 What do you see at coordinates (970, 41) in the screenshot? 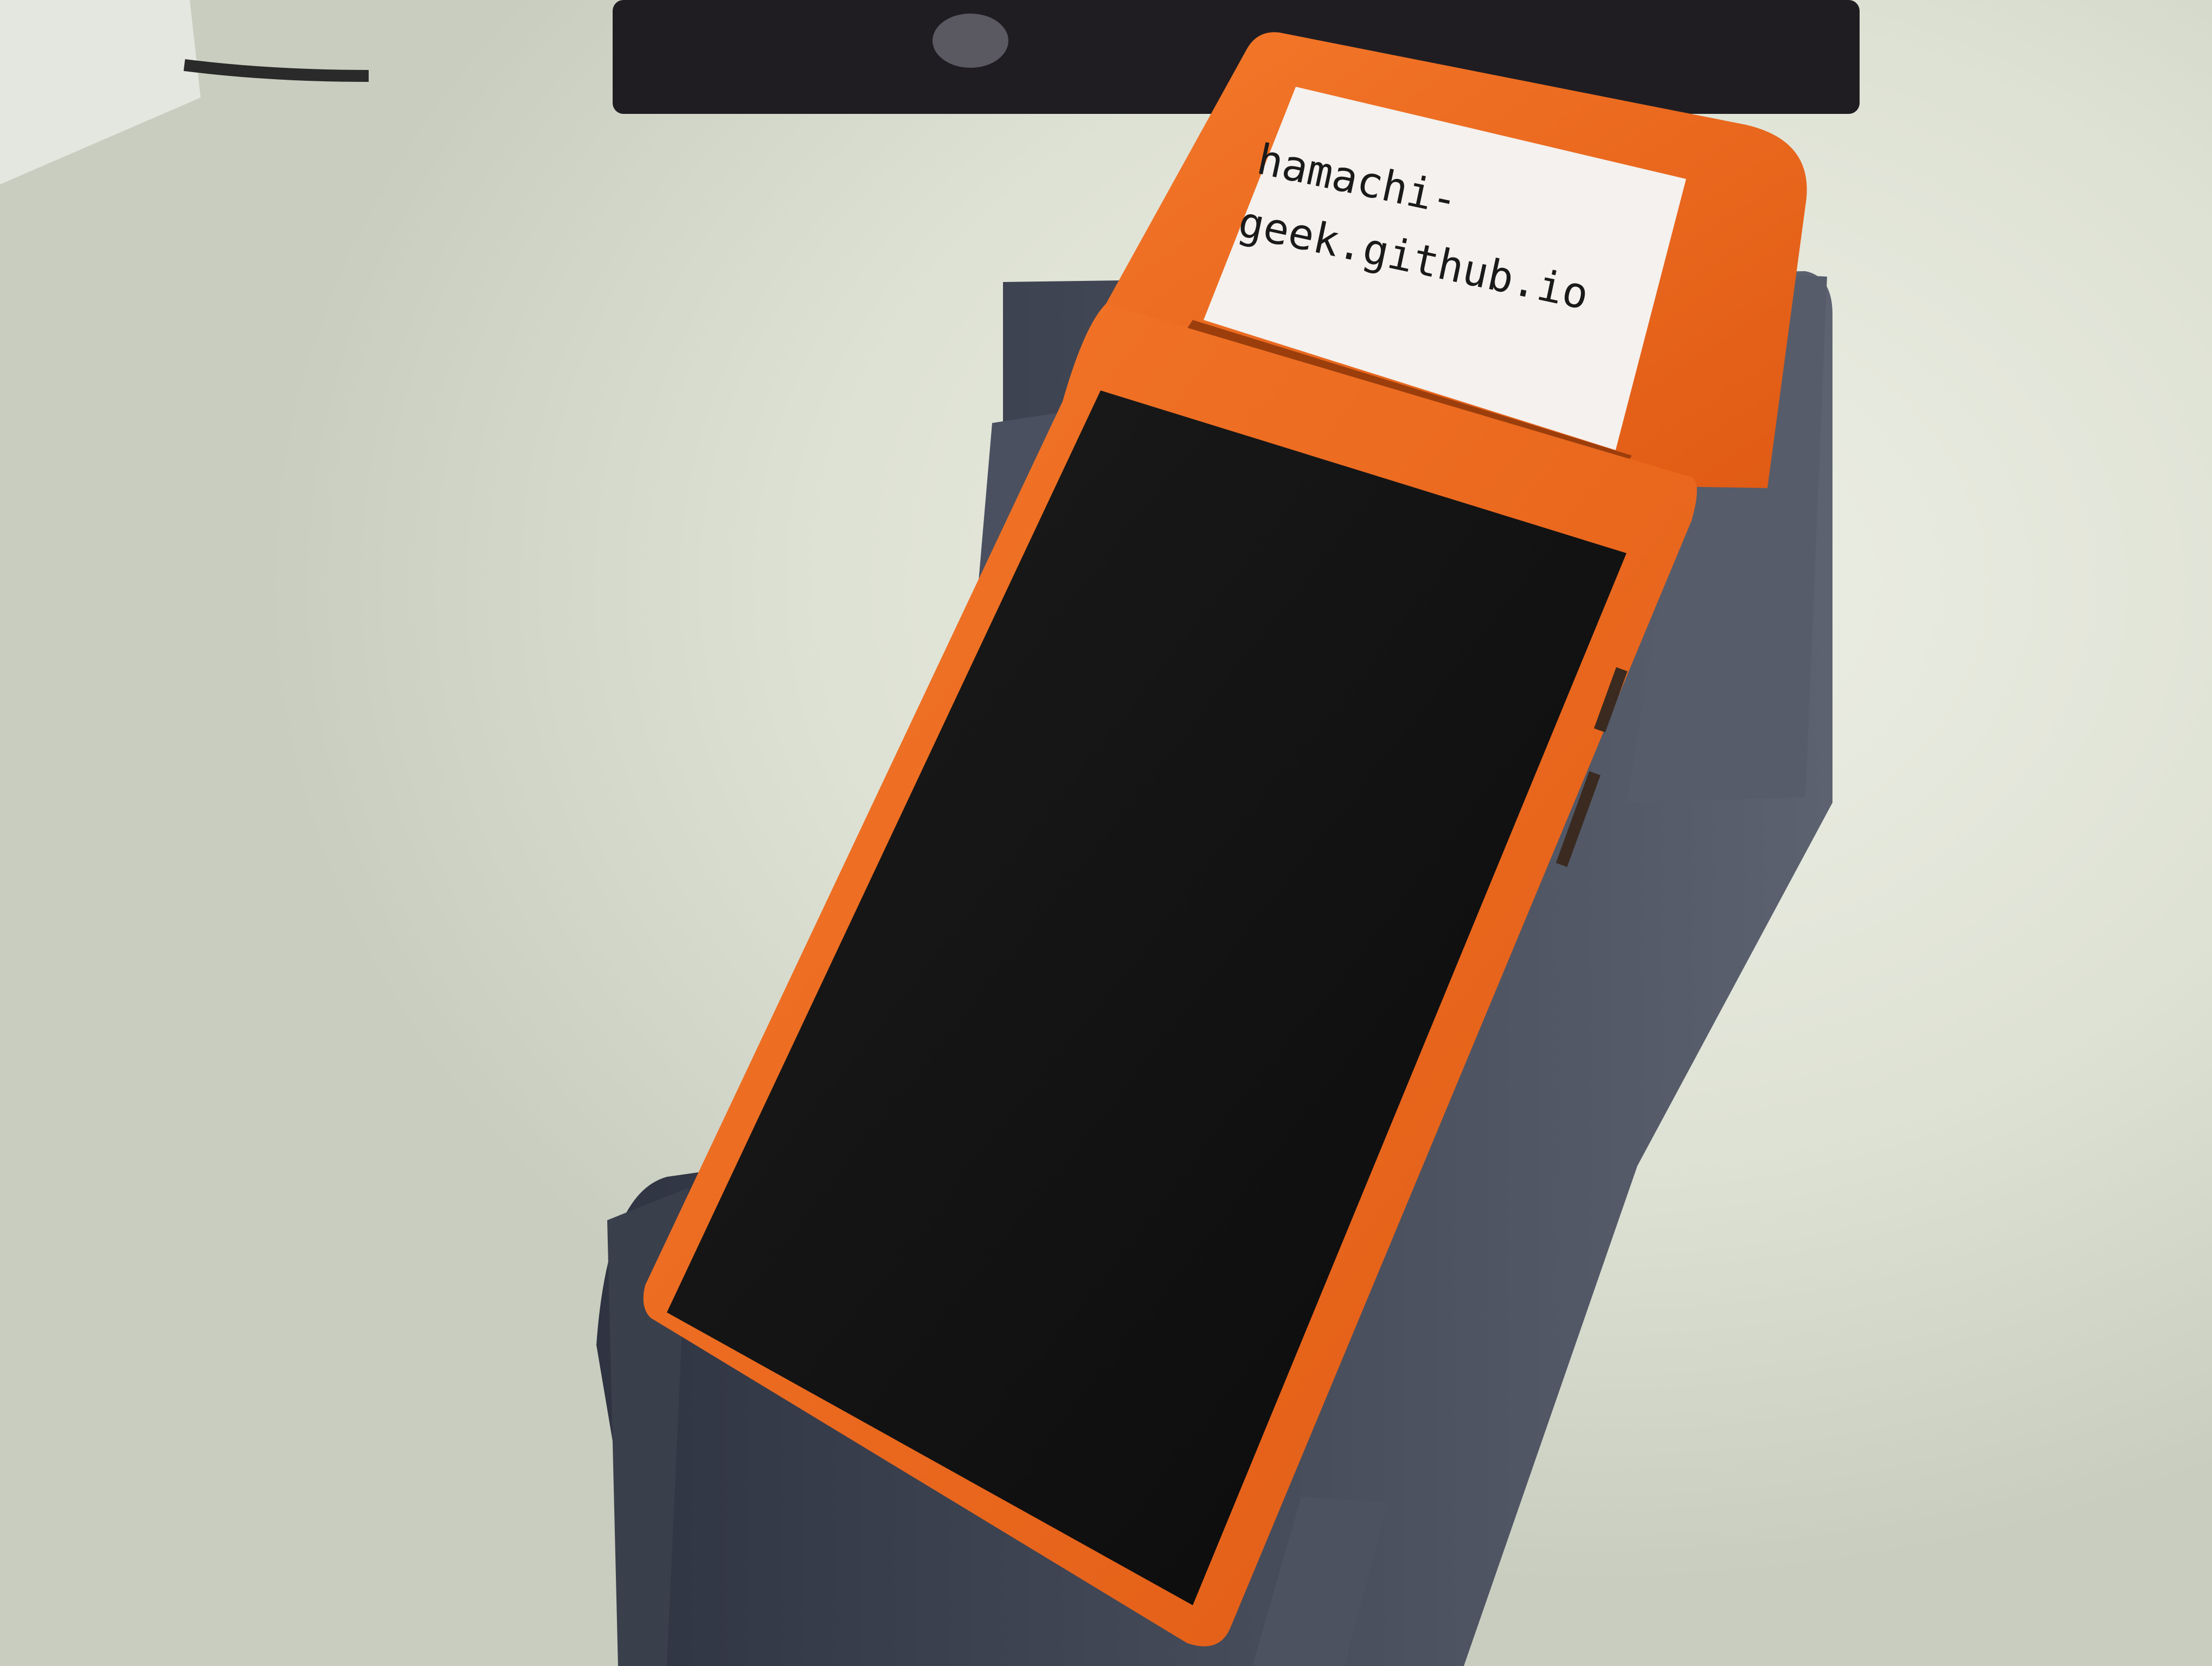
I see `background-knob` at bounding box center [970, 41].